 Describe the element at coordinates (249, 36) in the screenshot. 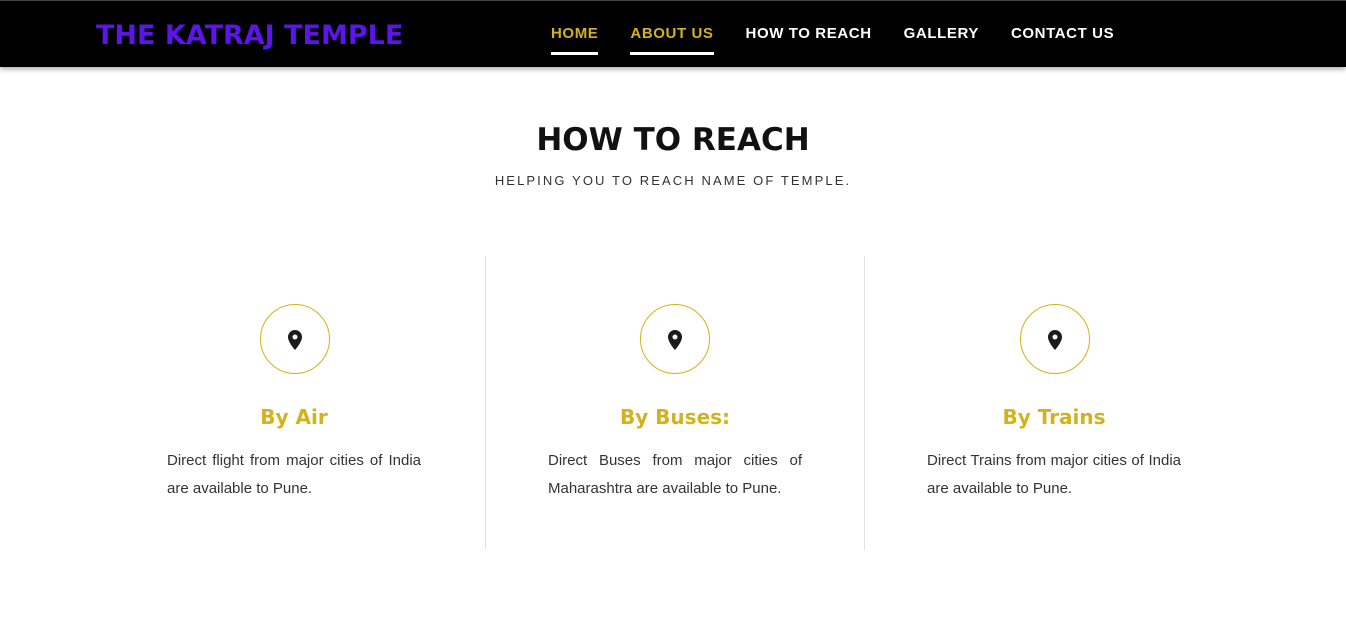

I see `brand-logo-link: THE KATRAJ TEMPLE` at that location.